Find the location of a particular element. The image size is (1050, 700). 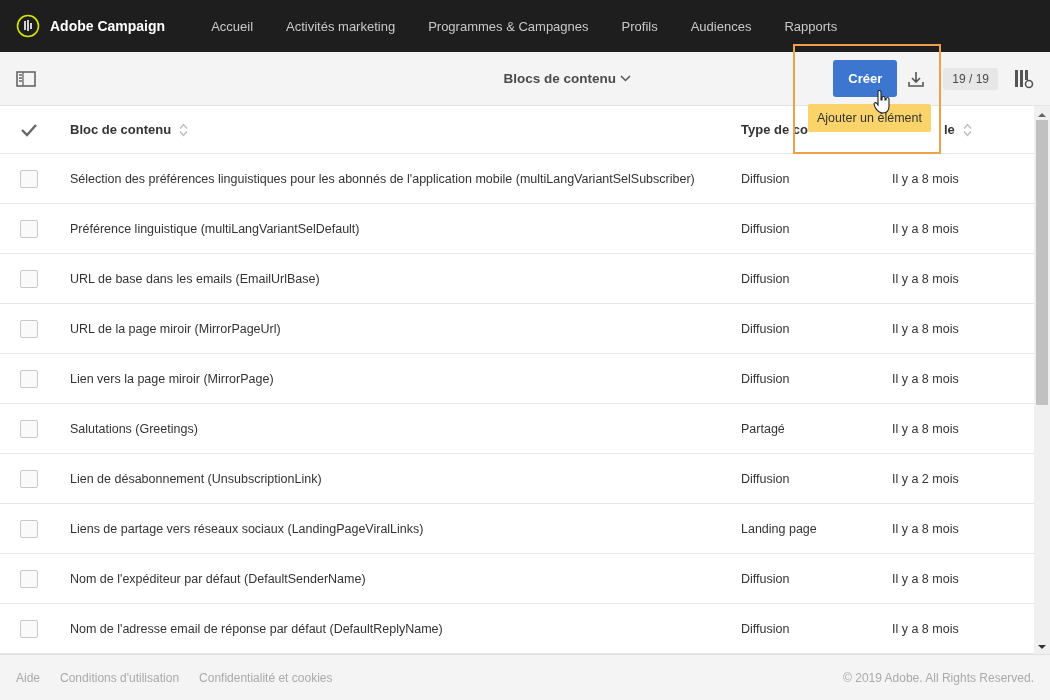

select-all-check-icon is located at coordinates (29, 129).